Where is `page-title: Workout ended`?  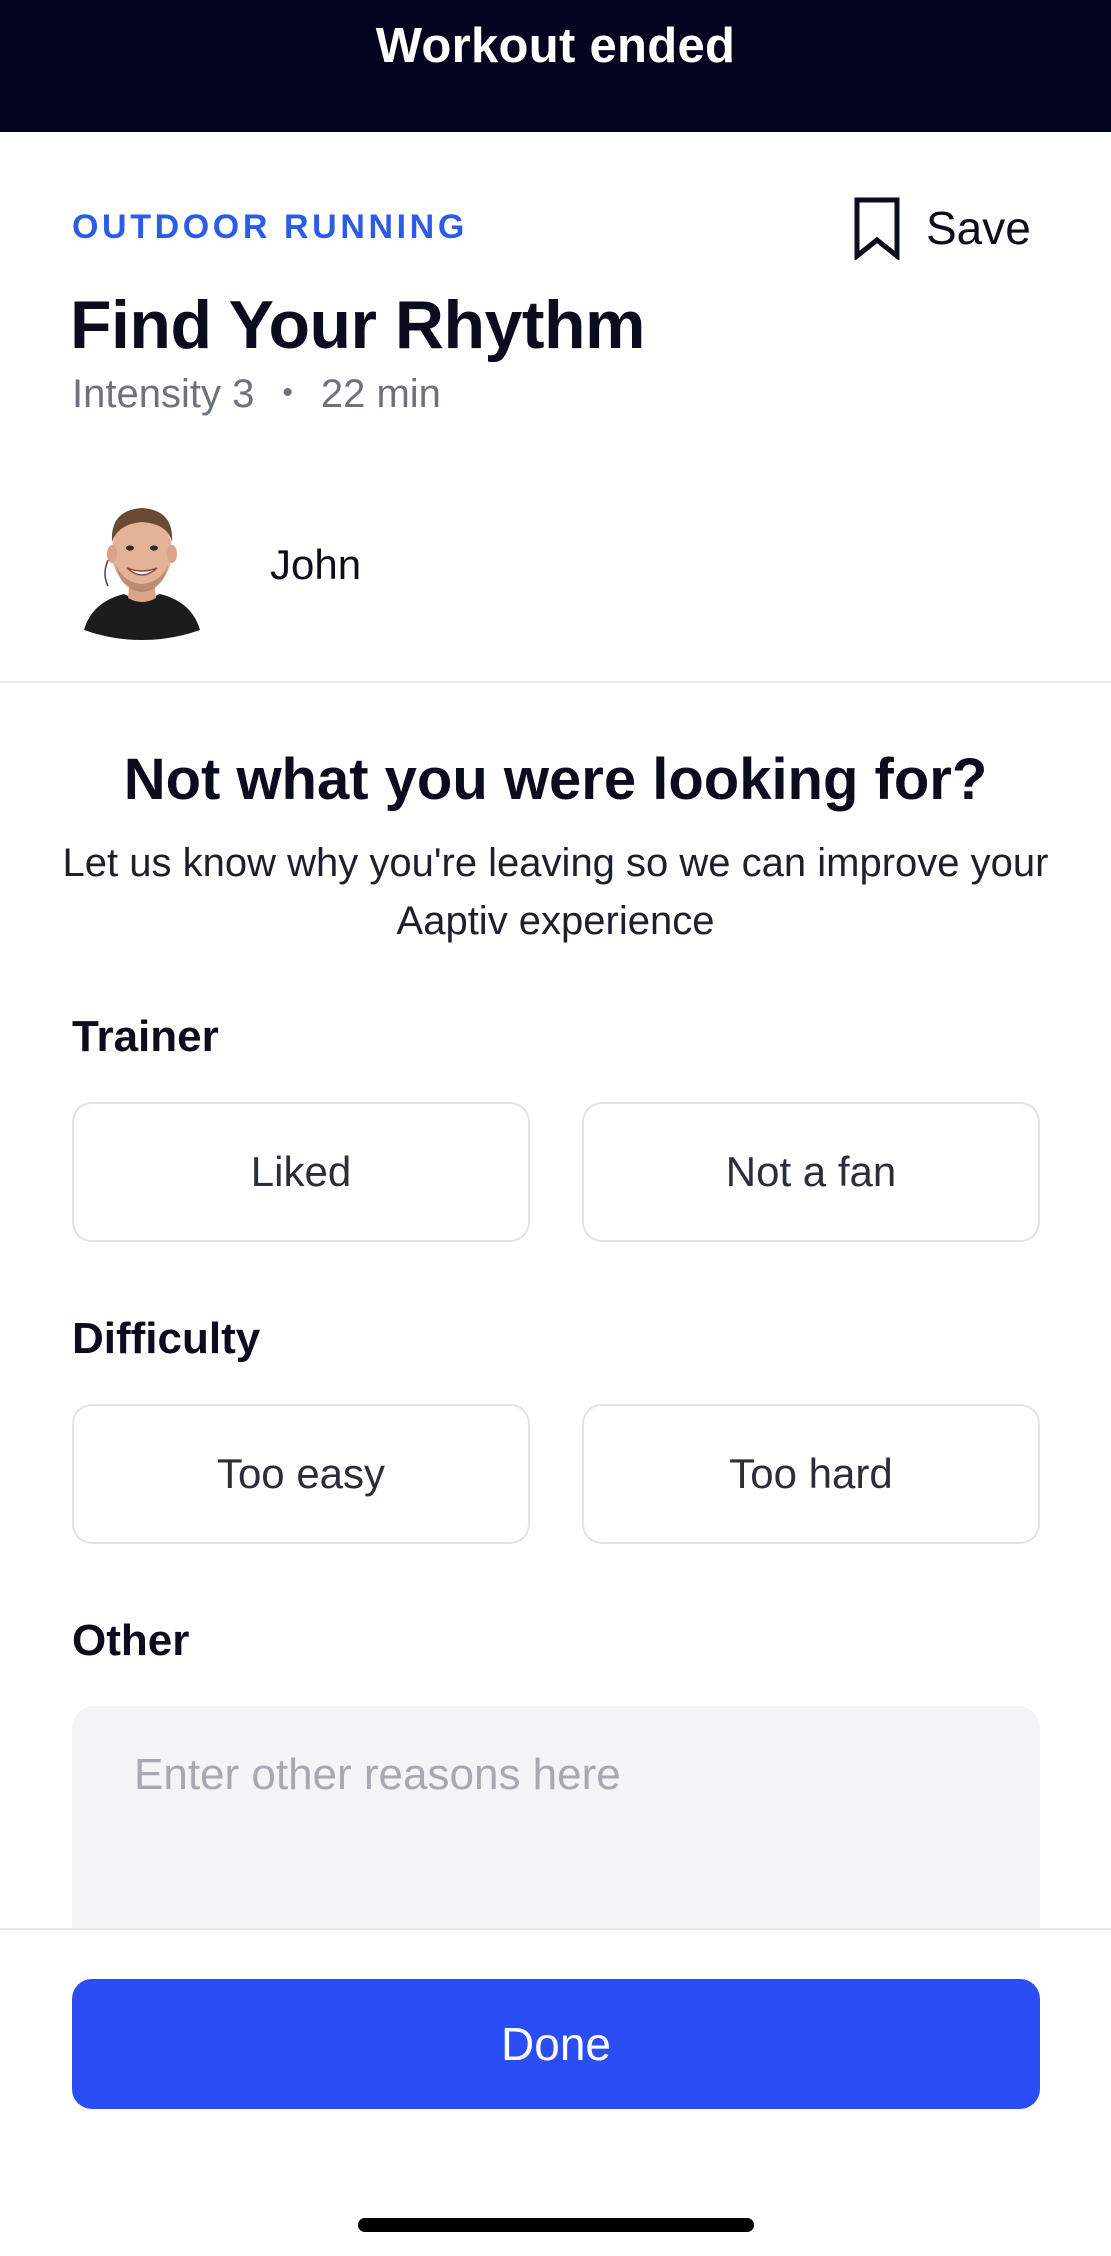 page-title: Workout ended is located at coordinates (555, 46).